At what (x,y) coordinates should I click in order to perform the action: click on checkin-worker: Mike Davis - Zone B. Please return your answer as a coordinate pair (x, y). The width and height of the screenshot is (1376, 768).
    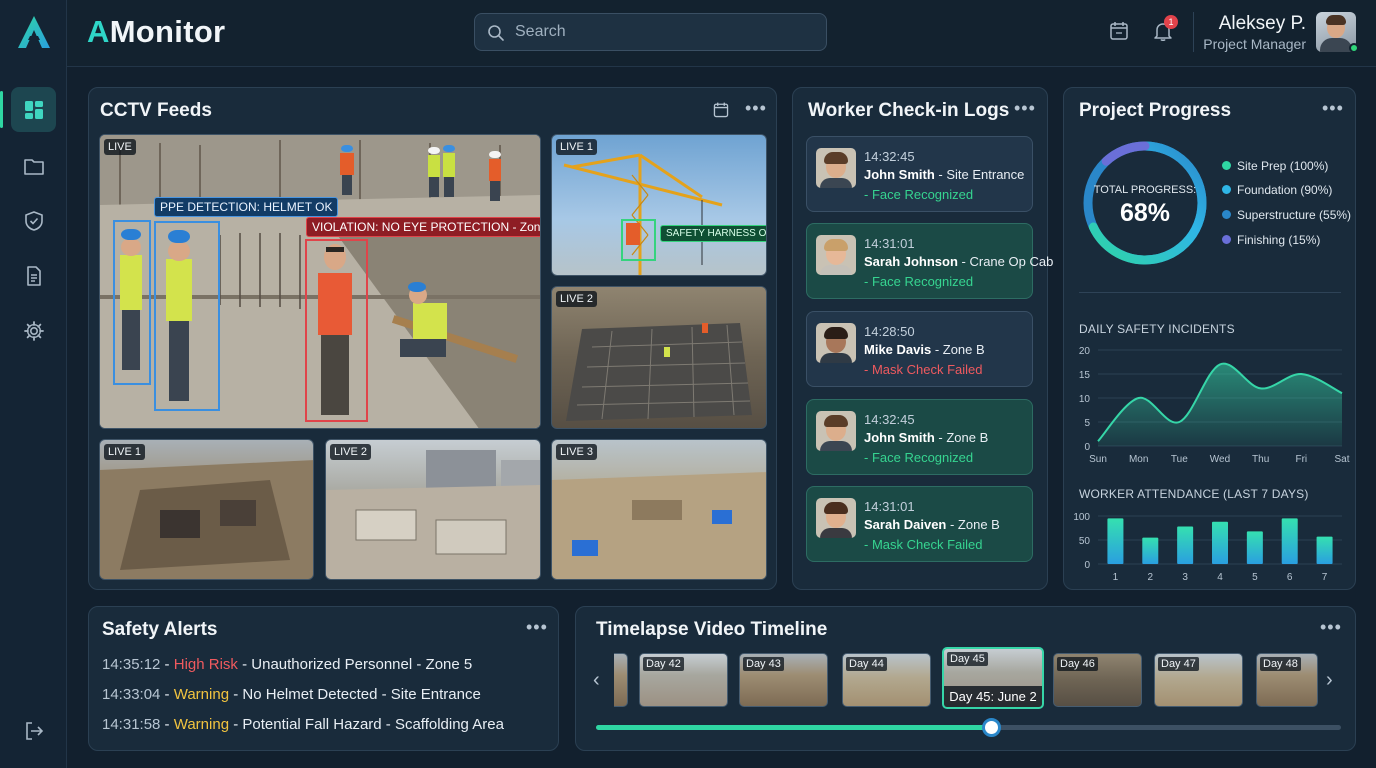
    Looking at the image, I should click on (924, 349).